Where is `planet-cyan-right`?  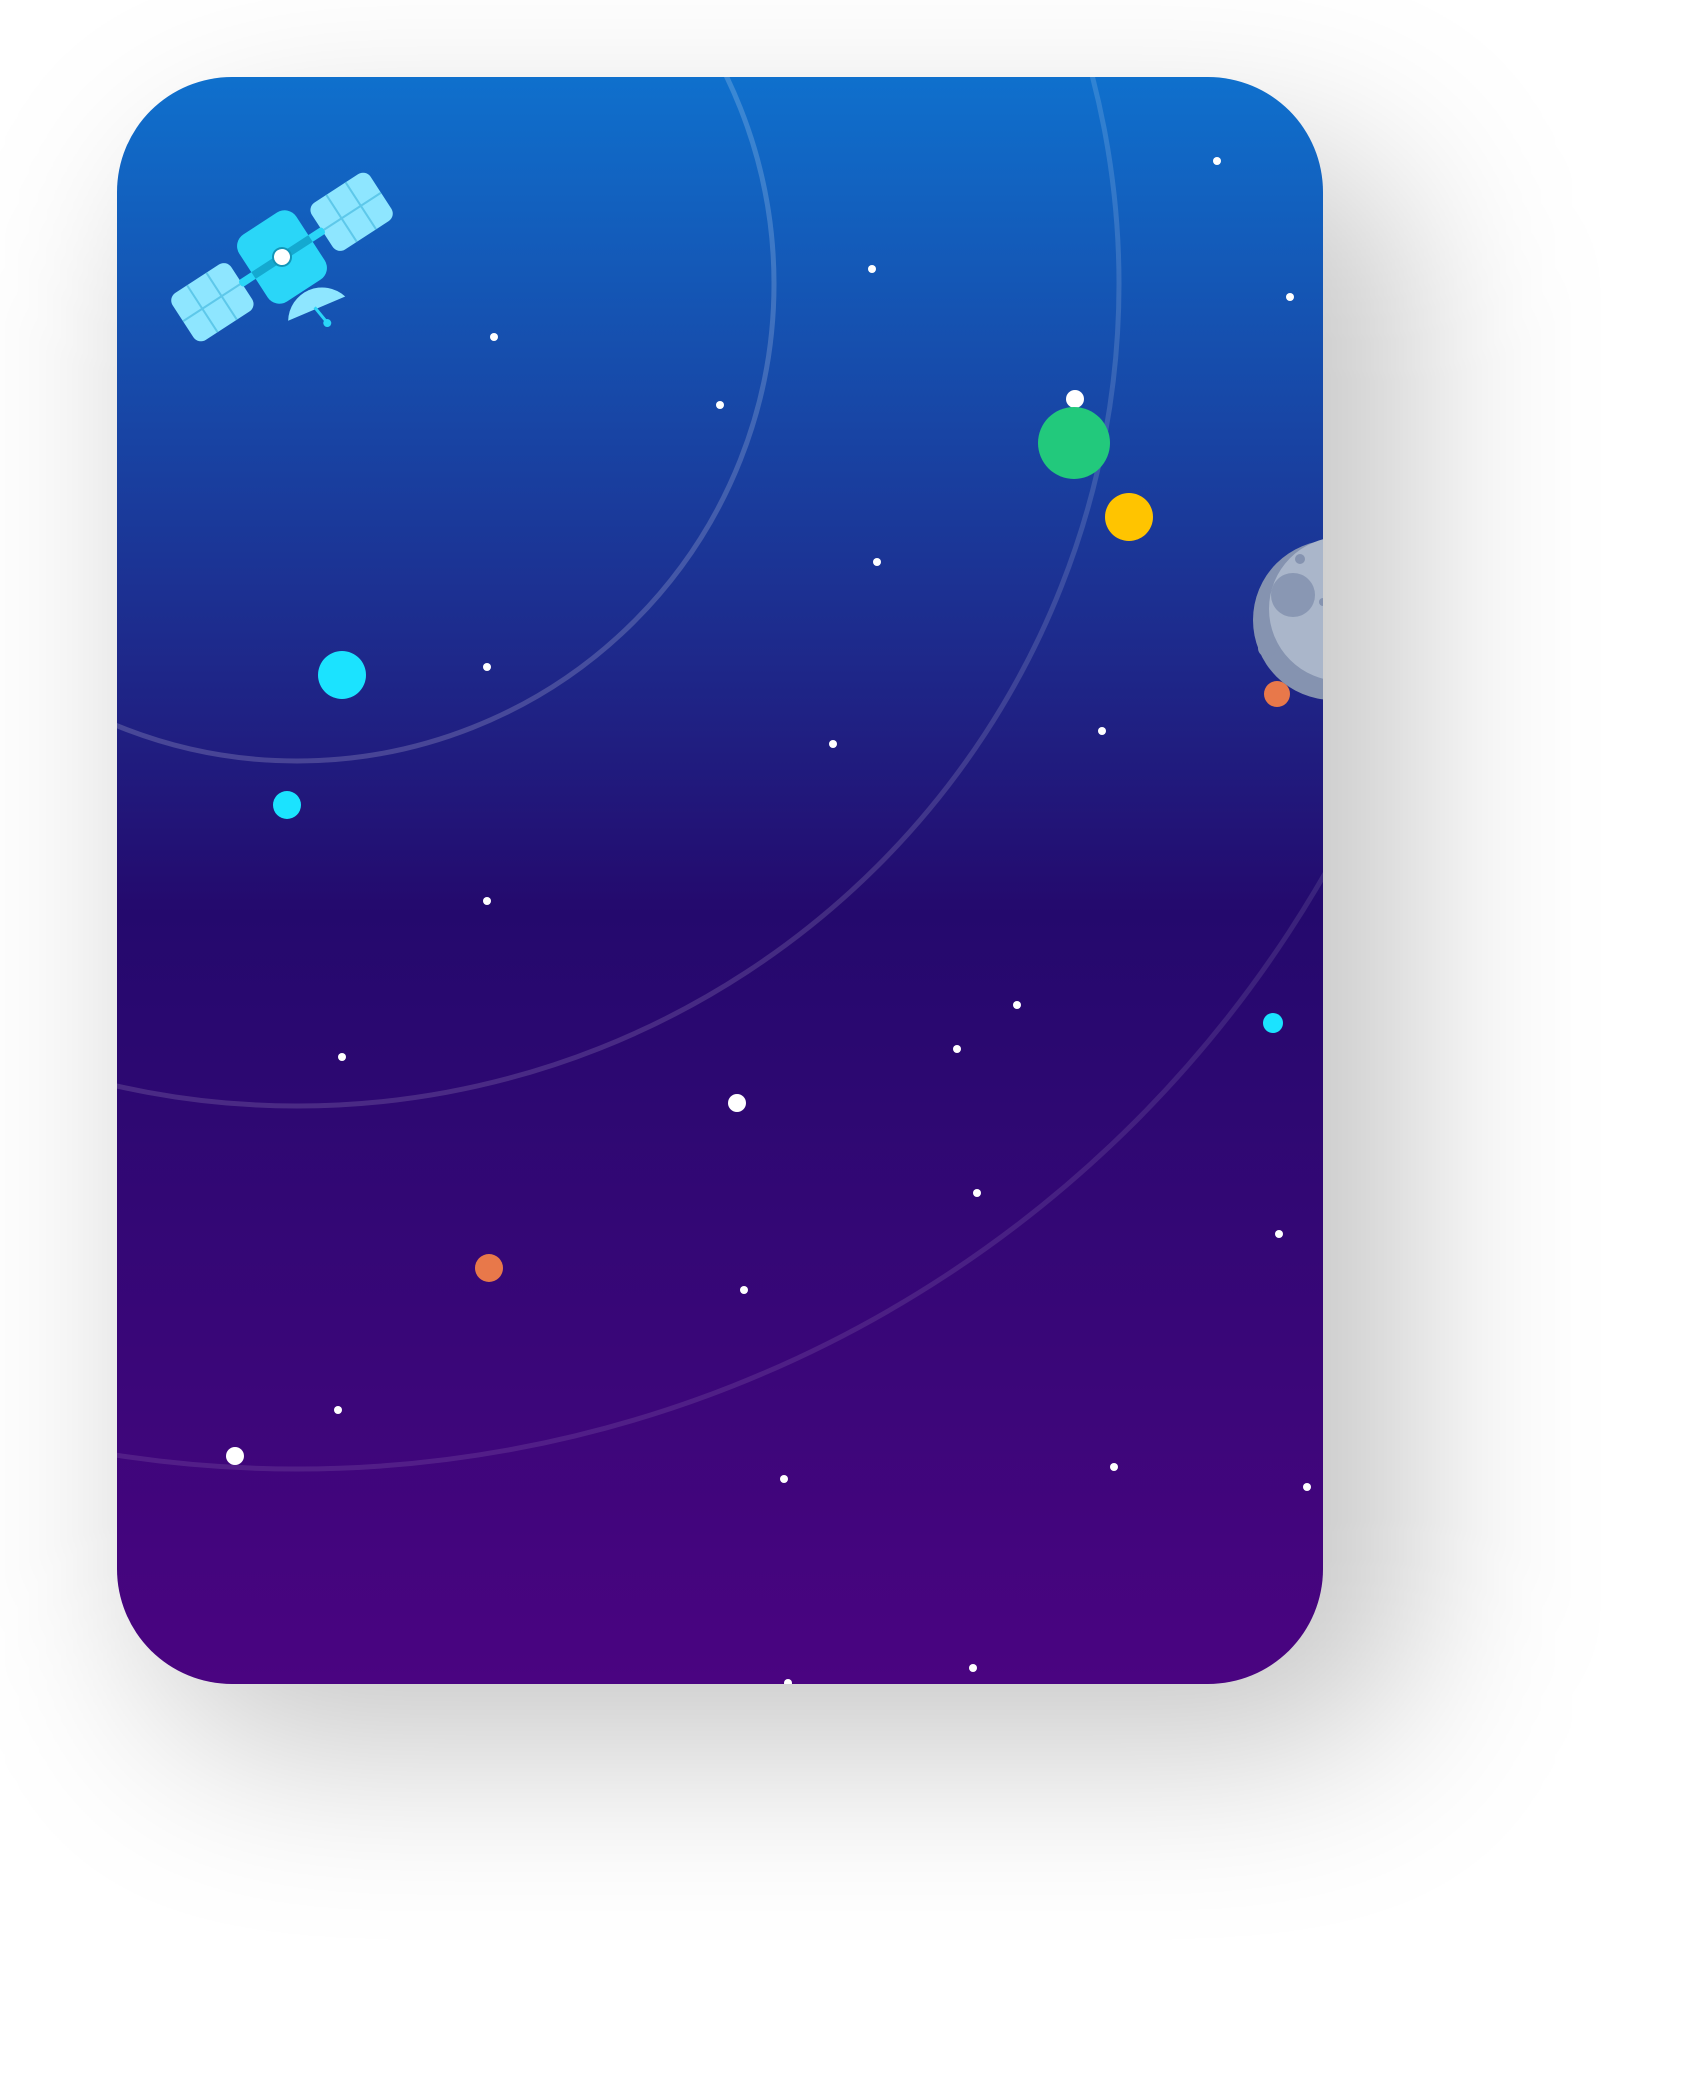 planet-cyan-right is located at coordinates (1273, 1023).